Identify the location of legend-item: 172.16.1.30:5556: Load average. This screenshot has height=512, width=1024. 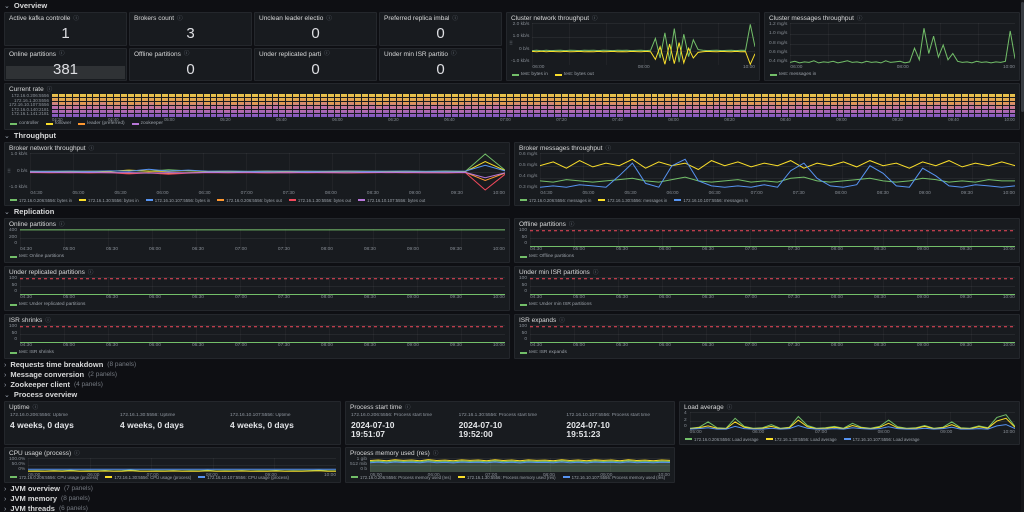
(801, 439).